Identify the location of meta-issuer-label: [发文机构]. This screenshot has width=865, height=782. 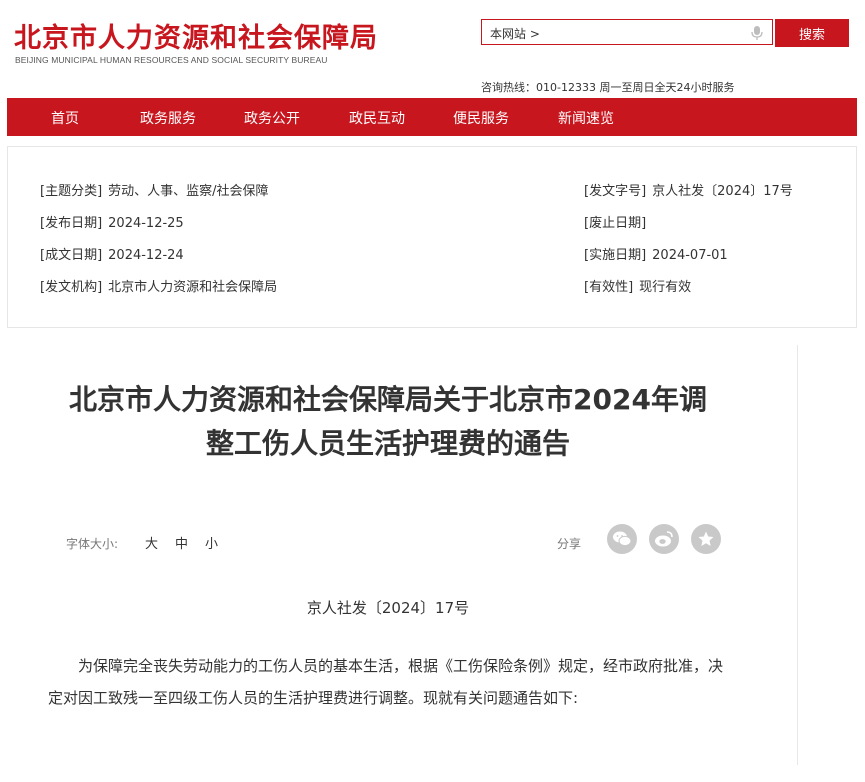
(71, 287).